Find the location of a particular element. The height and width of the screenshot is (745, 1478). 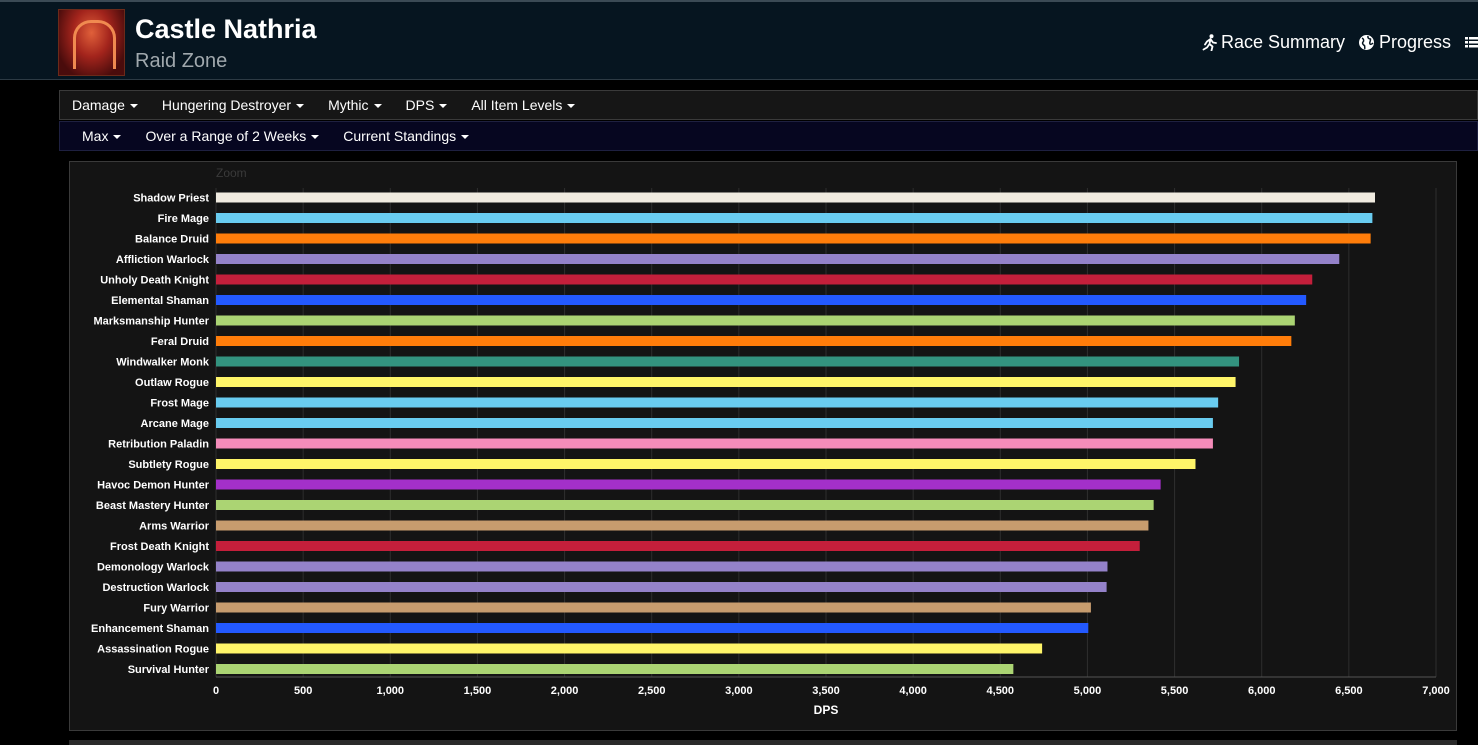

more-menu-button is located at coordinates (1471, 44).